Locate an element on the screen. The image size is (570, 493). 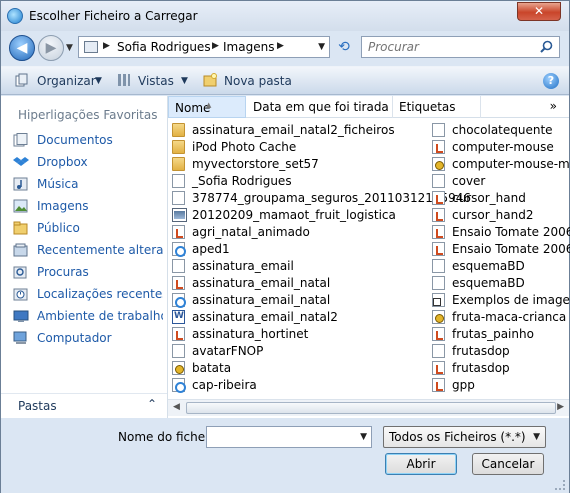
search-box is located at coordinates (460, 47).